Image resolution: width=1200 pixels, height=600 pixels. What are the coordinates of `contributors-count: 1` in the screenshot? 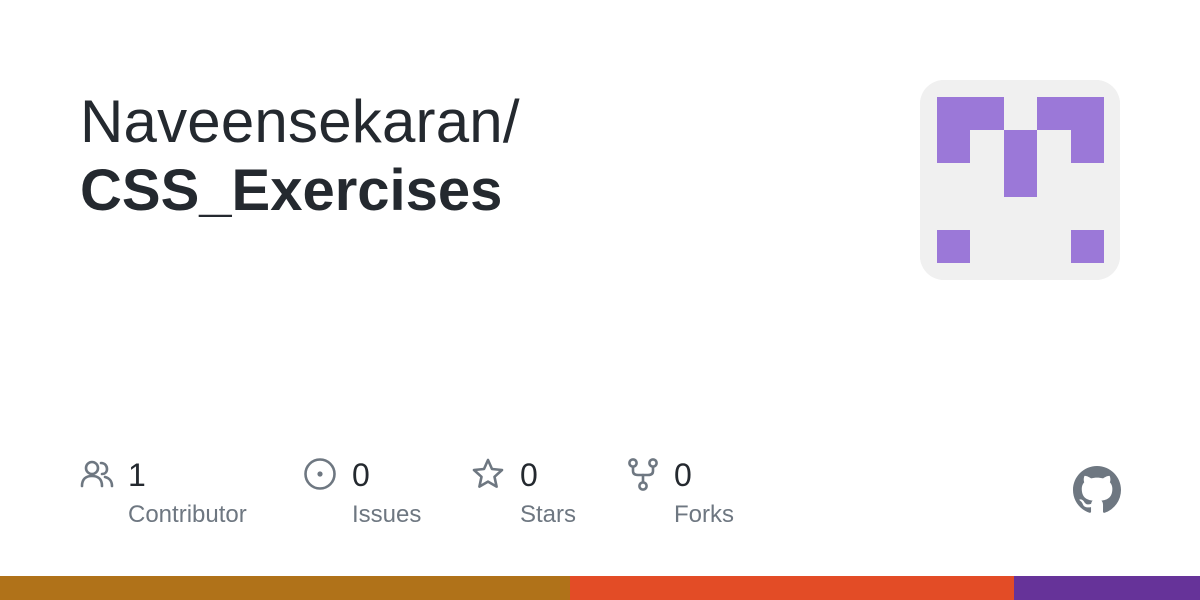 It's located at (137, 475).